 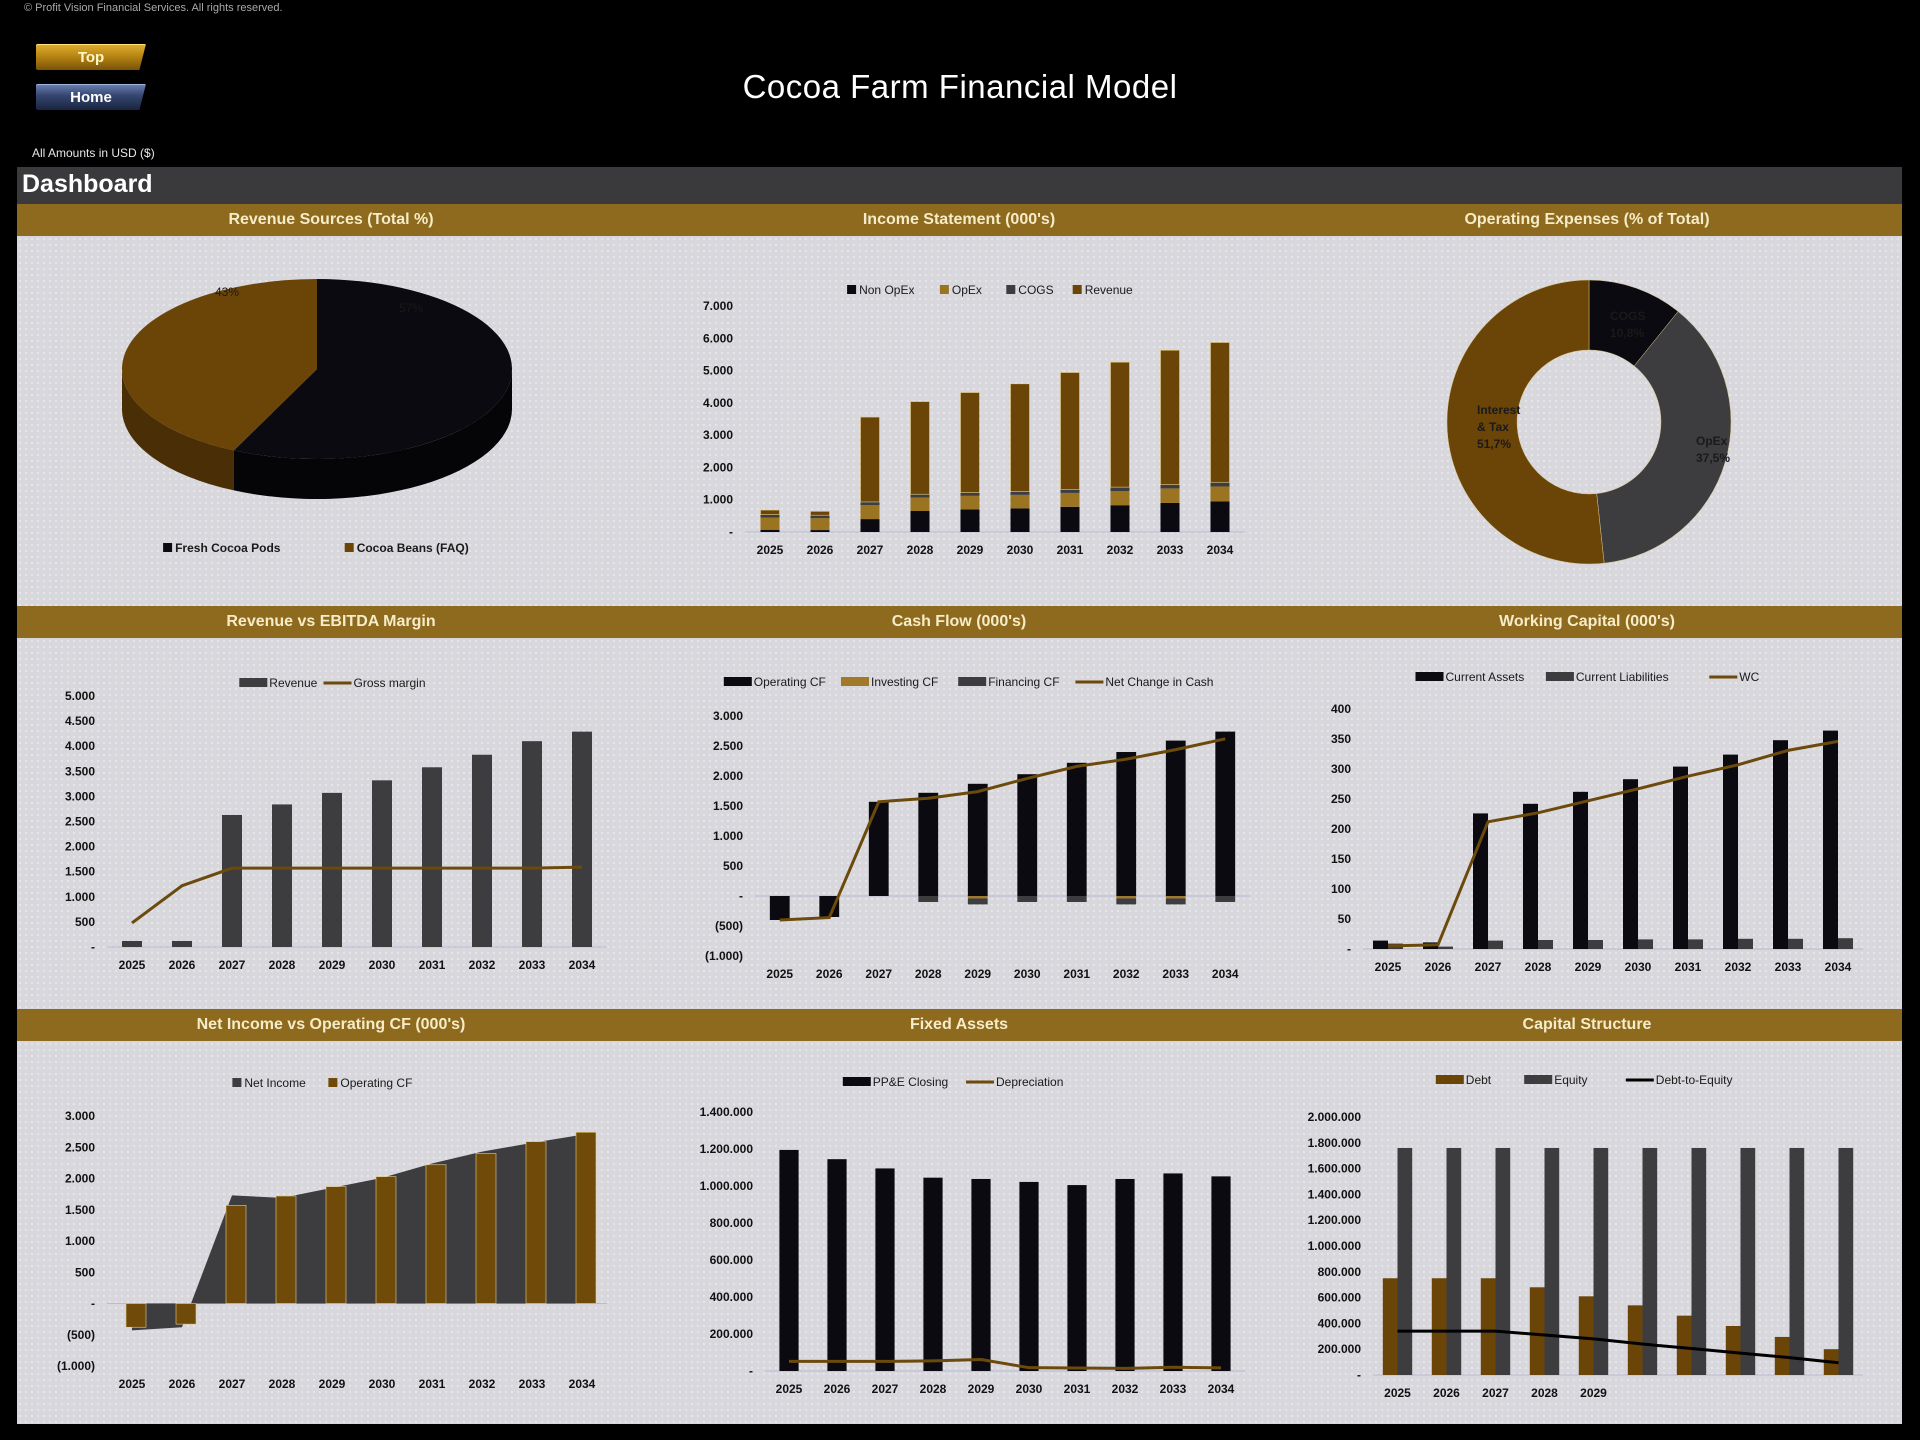 What do you see at coordinates (727, 1186) in the screenshot?
I see `y-tick-label: 1.000.000` at bounding box center [727, 1186].